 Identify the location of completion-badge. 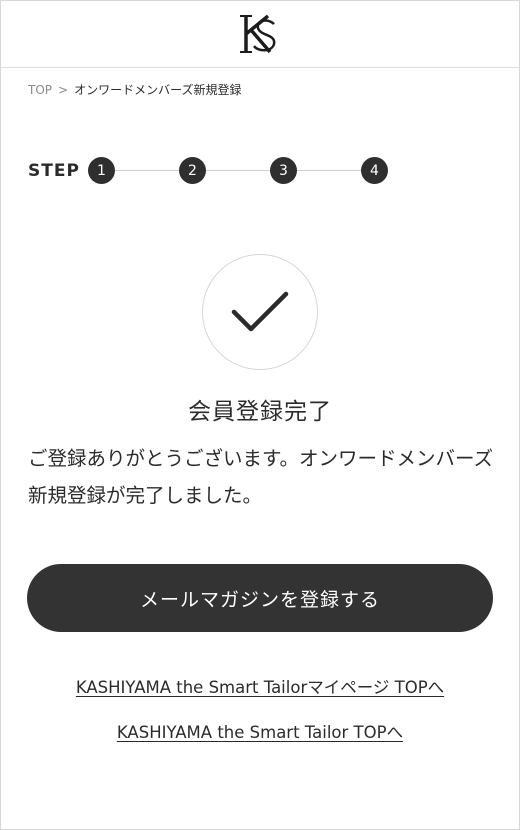
(260, 312).